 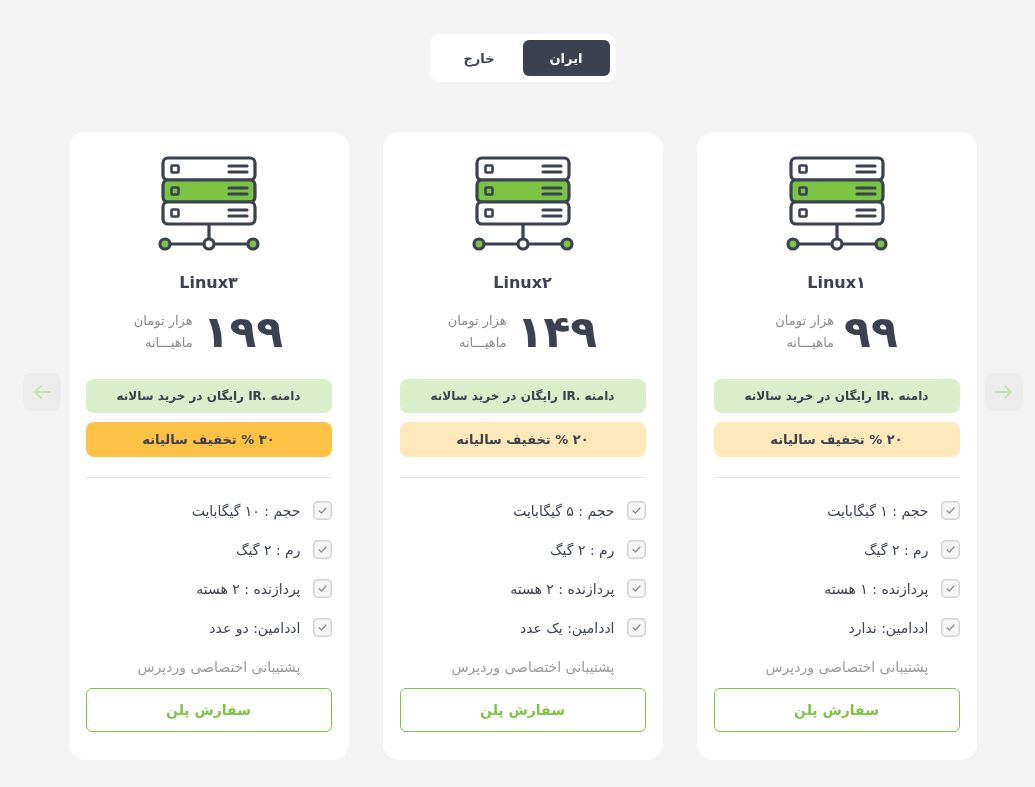 What do you see at coordinates (567, 627) in the screenshot?
I see `feature-text: اددامین: یک عدد` at bounding box center [567, 627].